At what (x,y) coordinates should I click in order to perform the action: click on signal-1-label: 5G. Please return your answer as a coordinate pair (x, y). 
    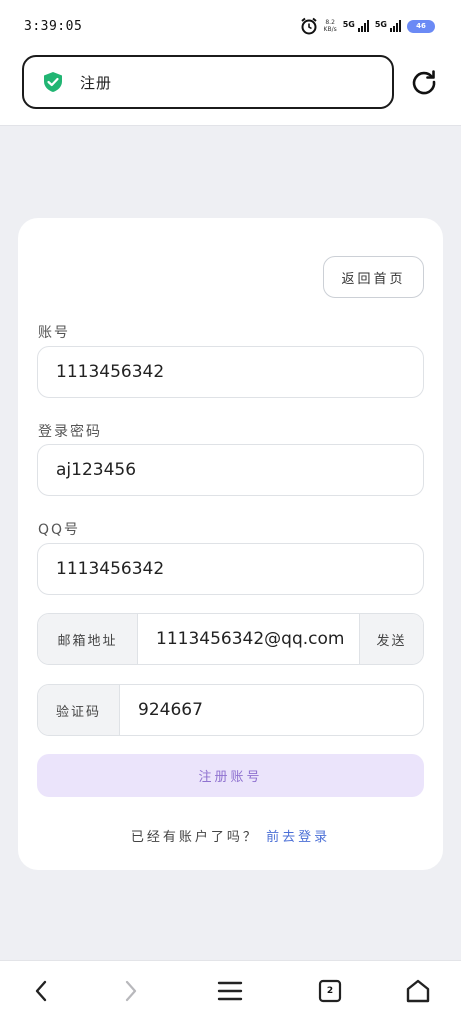
    Looking at the image, I should click on (348, 24).